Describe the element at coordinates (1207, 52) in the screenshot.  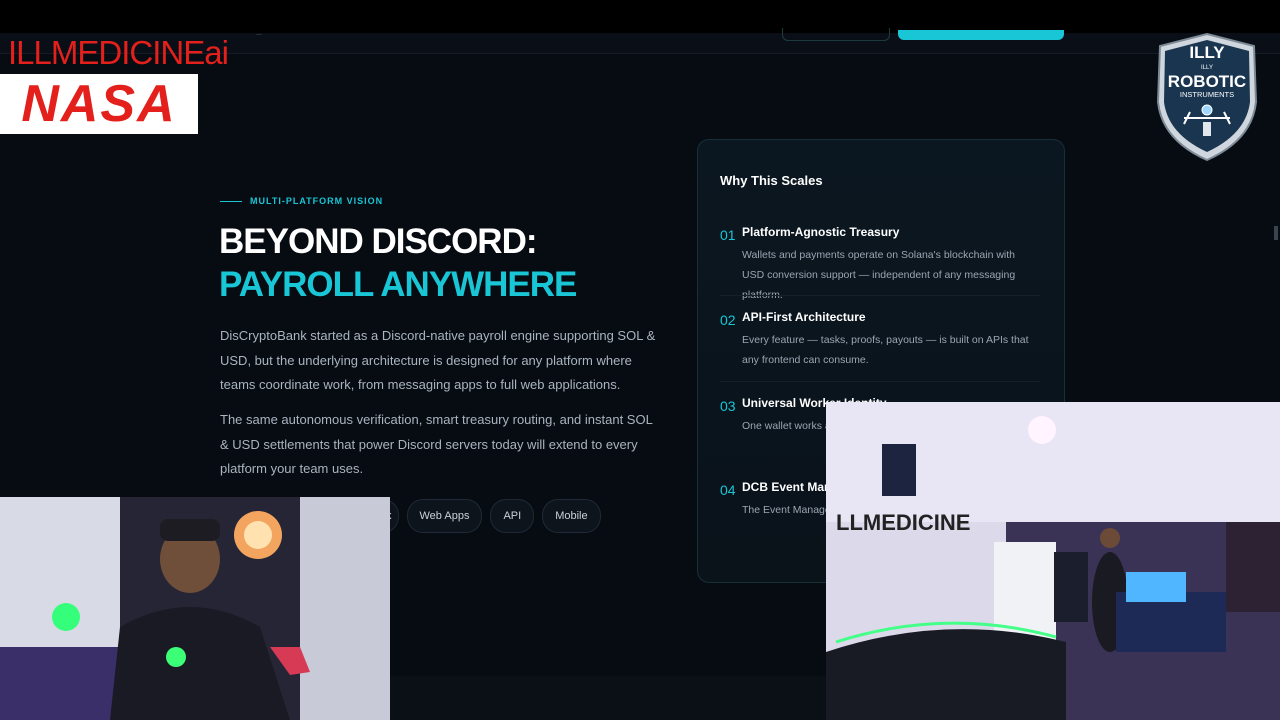
I see `badge-illy-text: ILLY` at that location.